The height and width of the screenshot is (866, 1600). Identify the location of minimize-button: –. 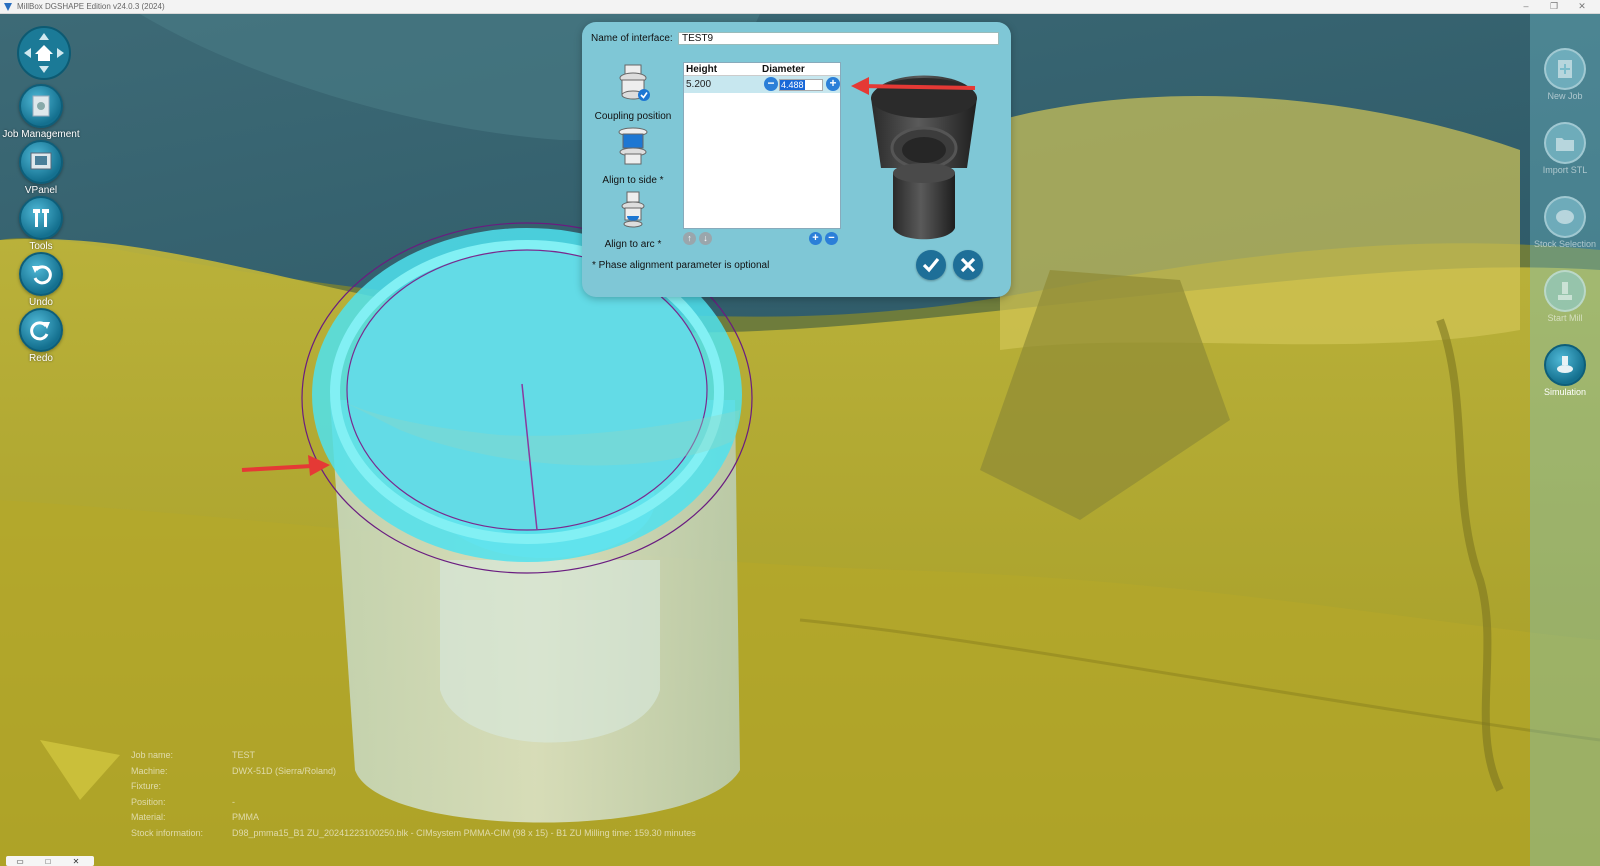
(1526, 7).